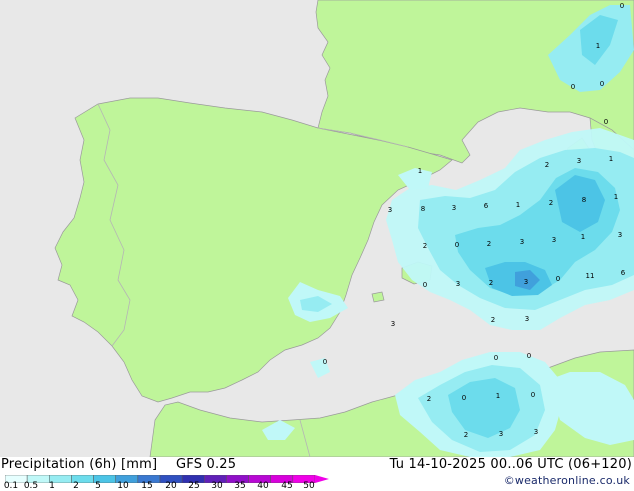 This screenshot has width=634, height=491. Describe the element at coordinates (590, 276) in the screenshot. I see `precip-value-label: 11` at that location.